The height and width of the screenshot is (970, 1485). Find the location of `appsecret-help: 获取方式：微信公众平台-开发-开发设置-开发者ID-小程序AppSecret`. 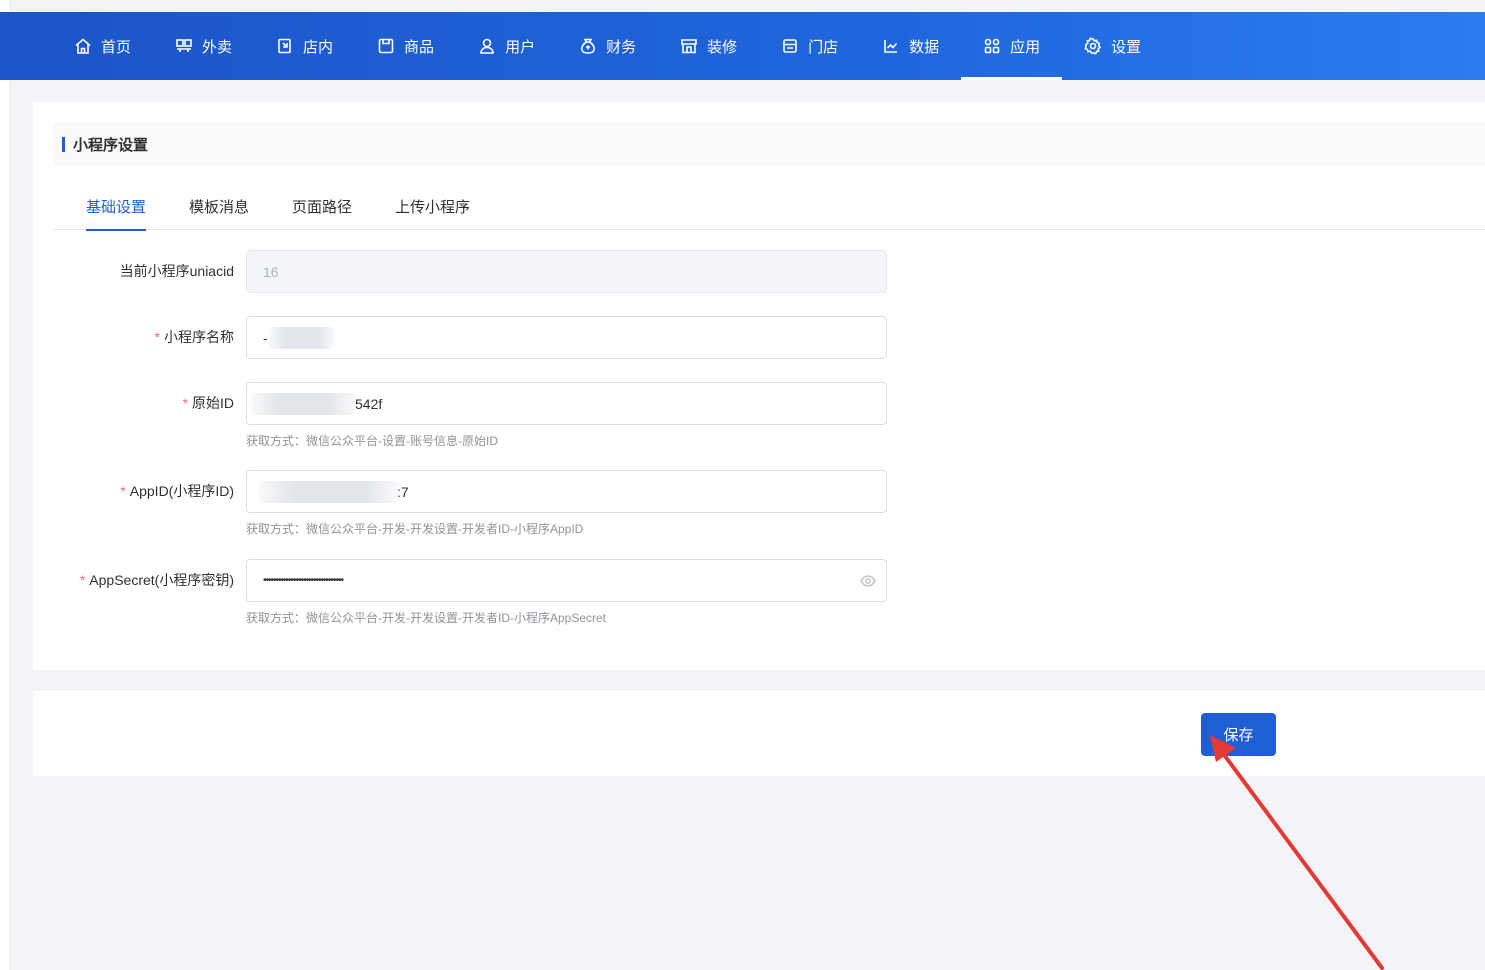

appsecret-help: 获取方式：微信公众平台-开发-开发设置-开发者ID-小程序AppSecret is located at coordinates (426, 618).